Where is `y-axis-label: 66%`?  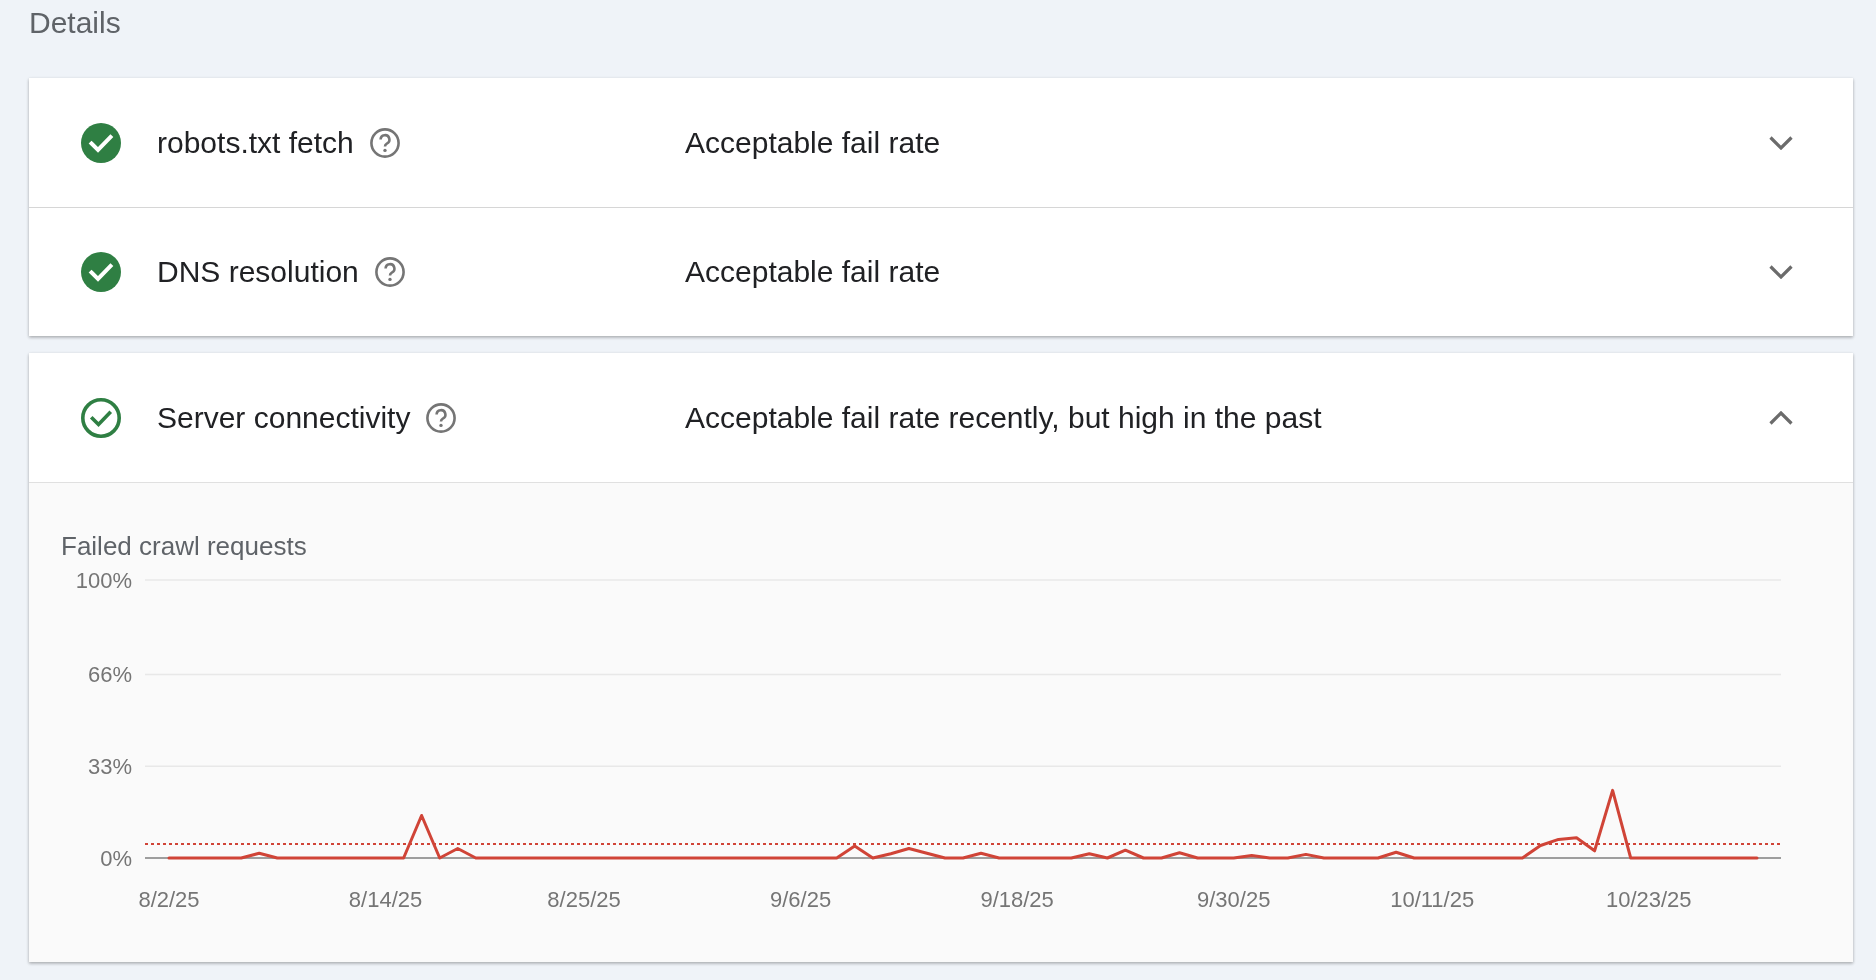
y-axis-label: 66% is located at coordinates (109, 674).